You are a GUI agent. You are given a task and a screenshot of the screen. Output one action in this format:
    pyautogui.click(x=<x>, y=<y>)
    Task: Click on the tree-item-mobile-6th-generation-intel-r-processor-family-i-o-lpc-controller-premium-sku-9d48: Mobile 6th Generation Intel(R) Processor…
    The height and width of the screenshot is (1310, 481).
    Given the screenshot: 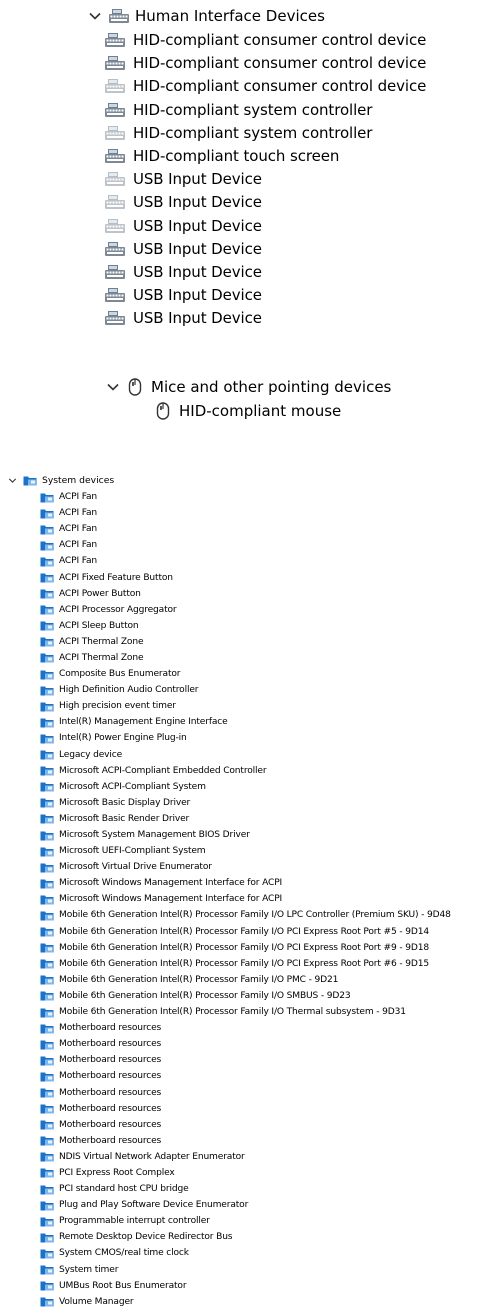 What is the action you would take?
    pyautogui.click(x=245, y=915)
    